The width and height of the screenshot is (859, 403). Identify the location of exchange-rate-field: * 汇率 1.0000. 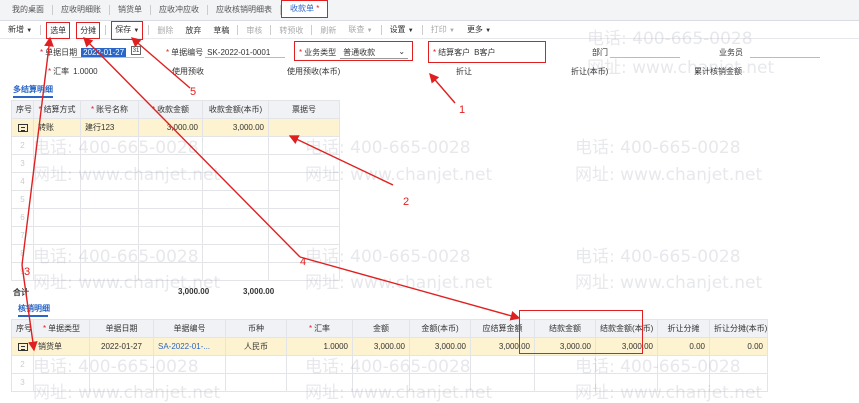
(73, 71).